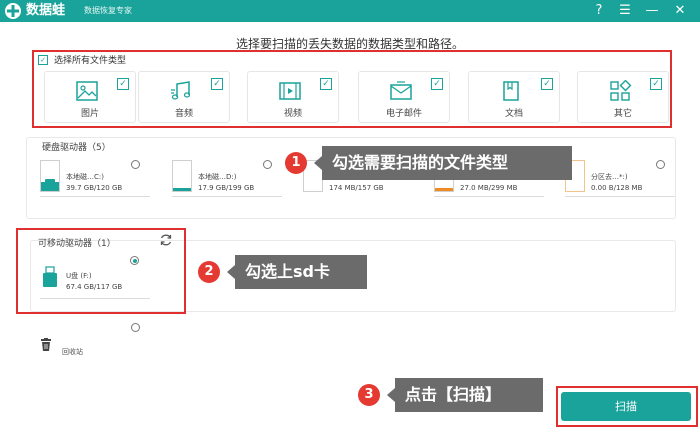 This screenshot has height=429, width=700. I want to click on hard-drive-title: 硬盘驱动器（5）, so click(76, 148).